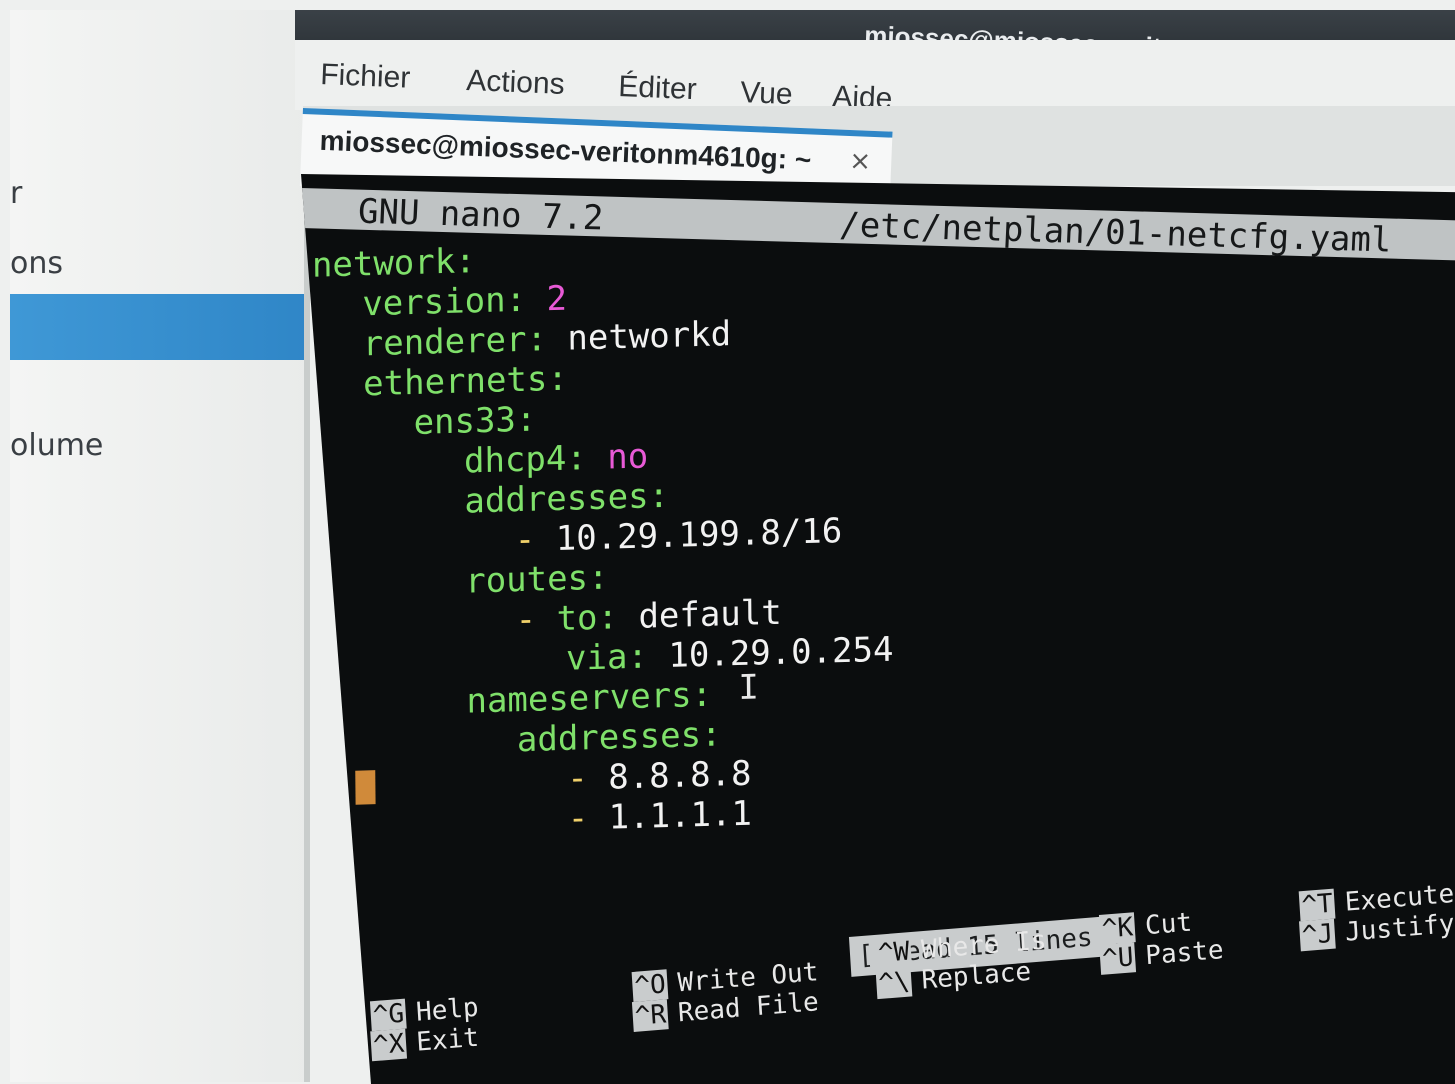 The height and width of the screenshot is (1084, 1455). Describe the element at coordinates (699, 535) in the screenshot. I see `yaml-value: 10.29.199.8/16` at that location.